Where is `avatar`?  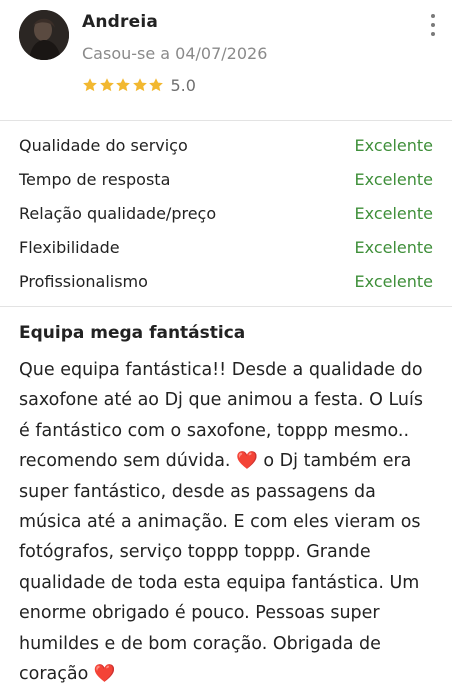 avatar is located at coordinates (44, 35).